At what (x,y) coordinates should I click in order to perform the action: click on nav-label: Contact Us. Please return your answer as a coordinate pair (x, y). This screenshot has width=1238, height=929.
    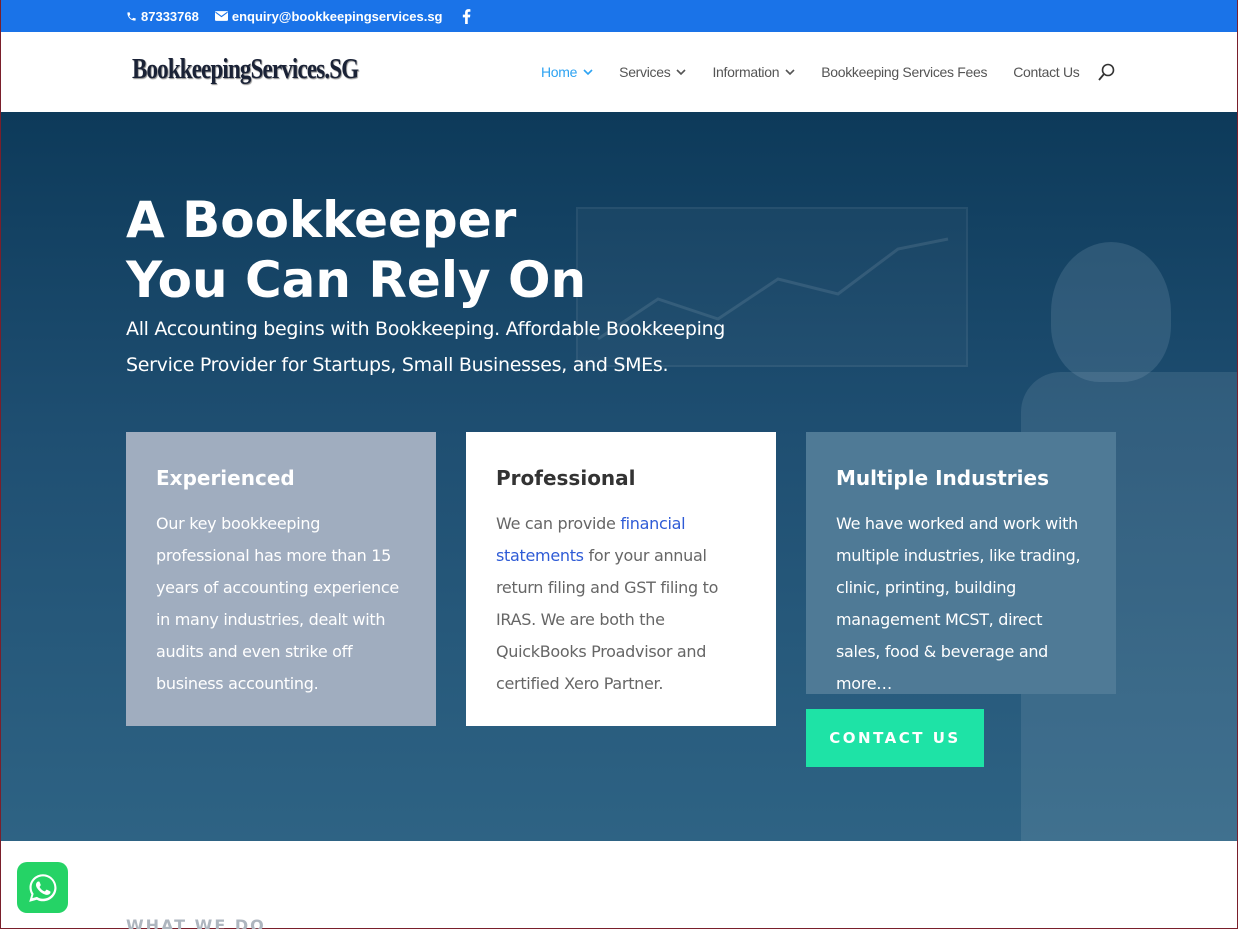
    Looking at the image, I should click on (1046, 72).